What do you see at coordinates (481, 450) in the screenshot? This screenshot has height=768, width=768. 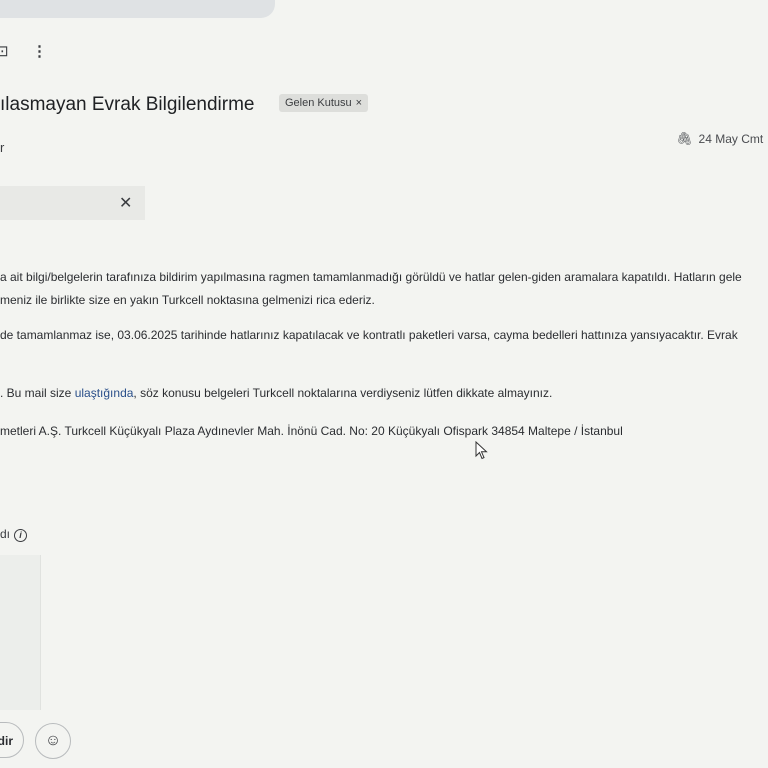 I see `mouse-cursor-icon` at bounding box center [481, 450].